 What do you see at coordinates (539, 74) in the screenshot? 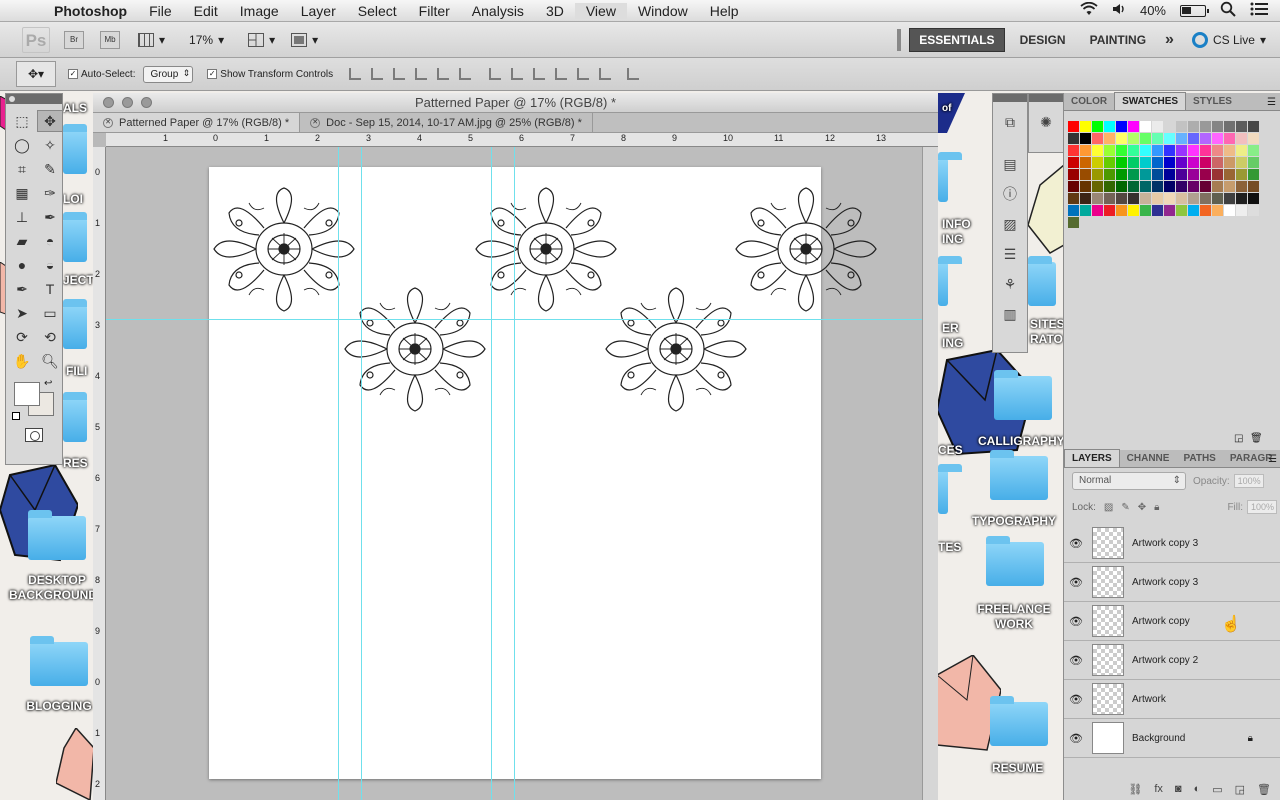
I see `distribute-bottom-icon` at bounding box center [539, 74].